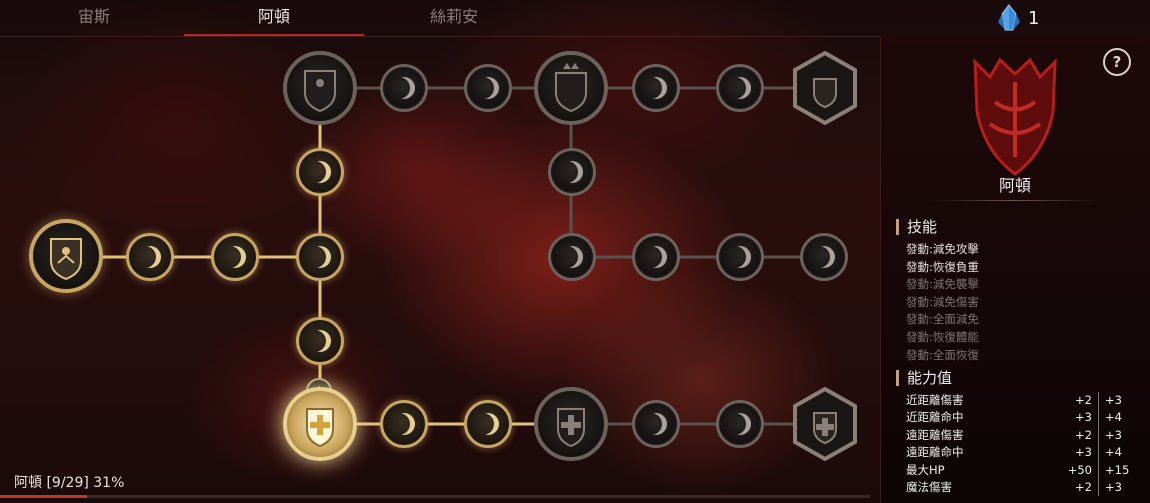 This screenshot has height=503, width=1150. What do you see at coordinates (925, 469) in the screenshot?
I see `stat-name: 最大HP` at bounding box center [925, 469].